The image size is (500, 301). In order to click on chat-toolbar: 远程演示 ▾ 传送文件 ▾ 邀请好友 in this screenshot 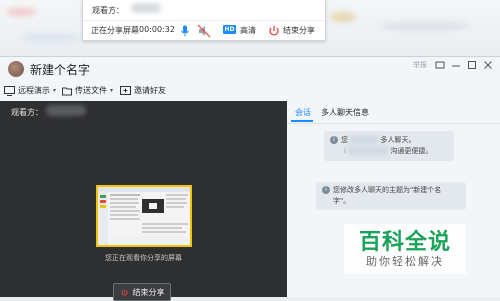, I will do `click(250, 91)`.